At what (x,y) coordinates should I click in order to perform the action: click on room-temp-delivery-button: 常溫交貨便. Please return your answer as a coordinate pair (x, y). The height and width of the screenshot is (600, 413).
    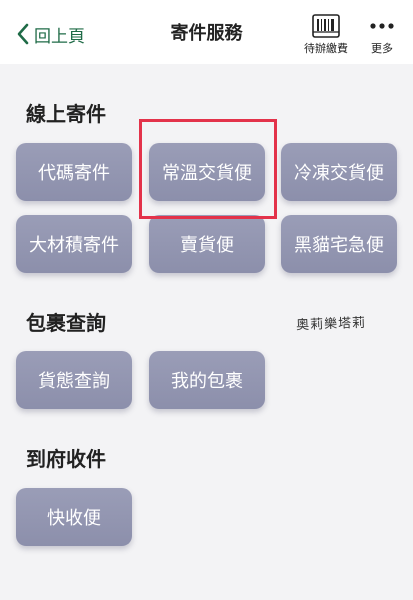
    Looking at the image, I should click on (207, 172).